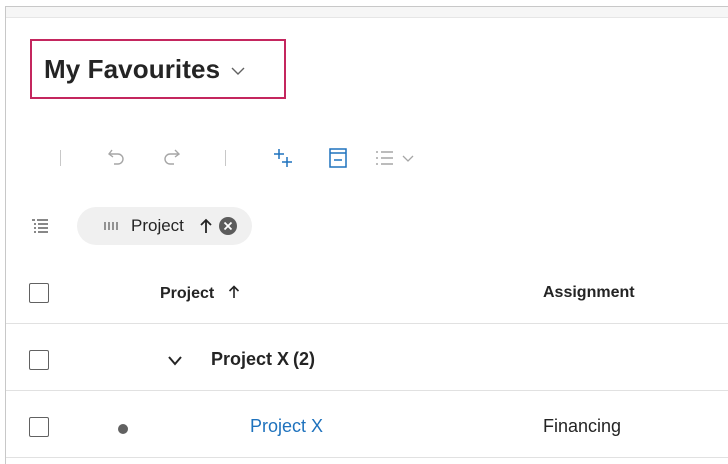 The image size is (728, 464). Describe the element at coordinates (589, 293) in the screenshot. I see `column-header-assignment: Assignment` at that location.